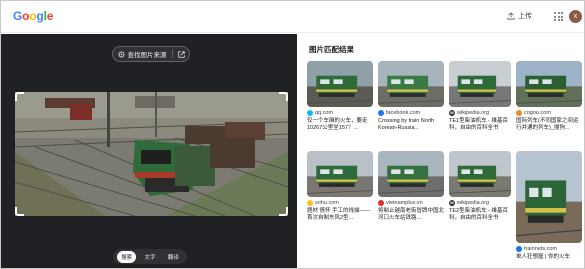 This screenshot has height=269, width=585. What do you see at coordinates (541, 249) in the screenshot?
I see `source-domain: trainnets.com` at bounding box center [541, 249].